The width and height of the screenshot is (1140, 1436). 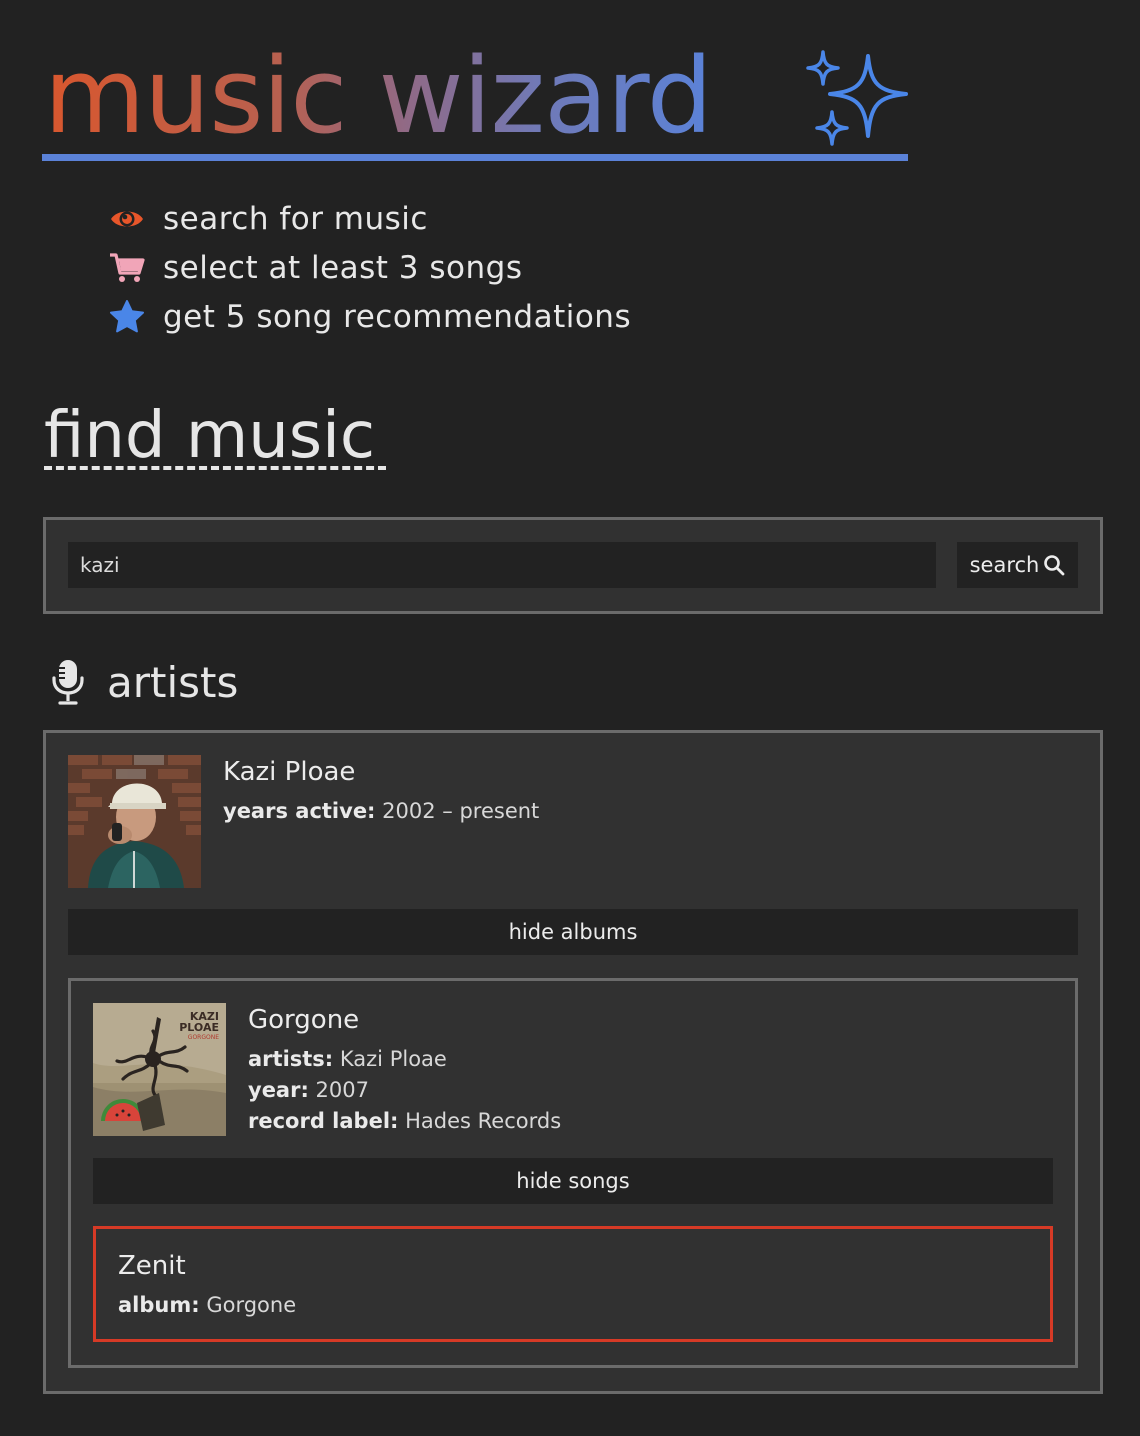 I want to click on star-icon, so click(x=127, y=317).